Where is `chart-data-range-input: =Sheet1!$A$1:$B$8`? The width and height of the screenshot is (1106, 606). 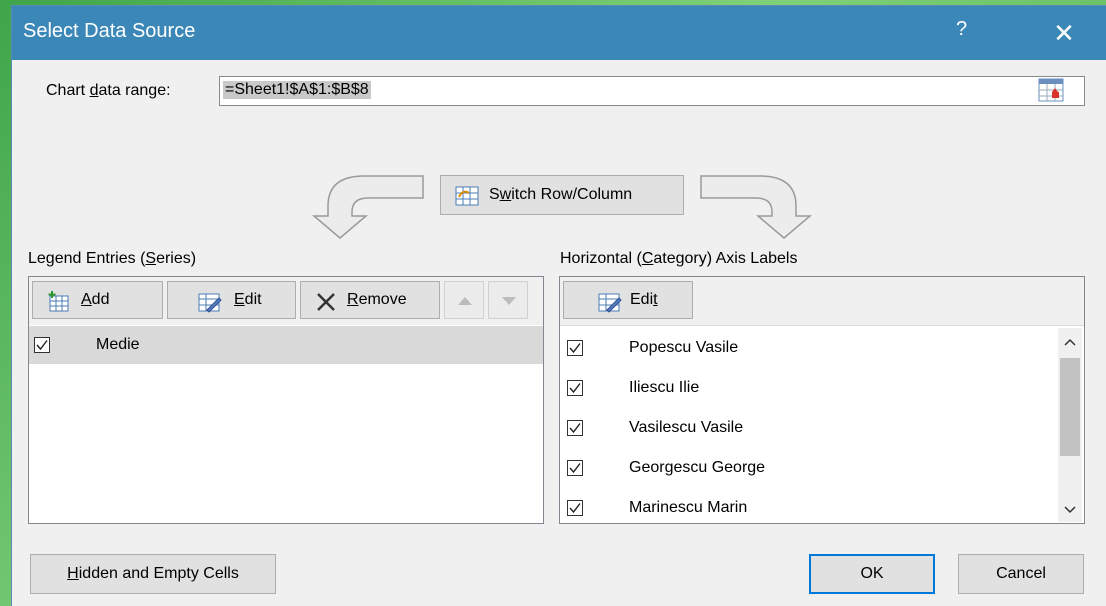 chart-data-range-input: =Sheet1!$A$1:$B$8 is located at coordinates (652, 91).